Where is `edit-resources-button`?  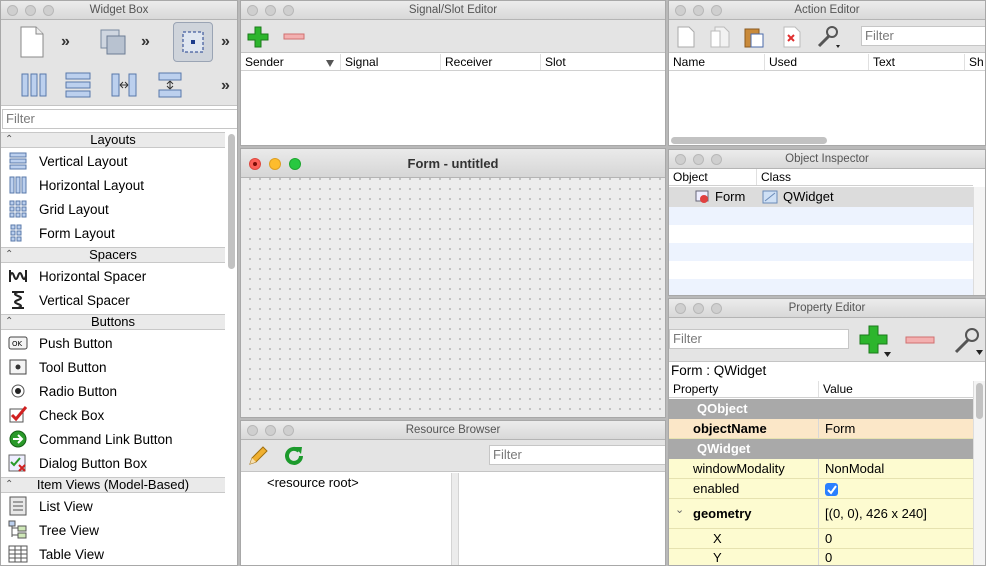
edit-resources-button is located at coordinates (258, 456).